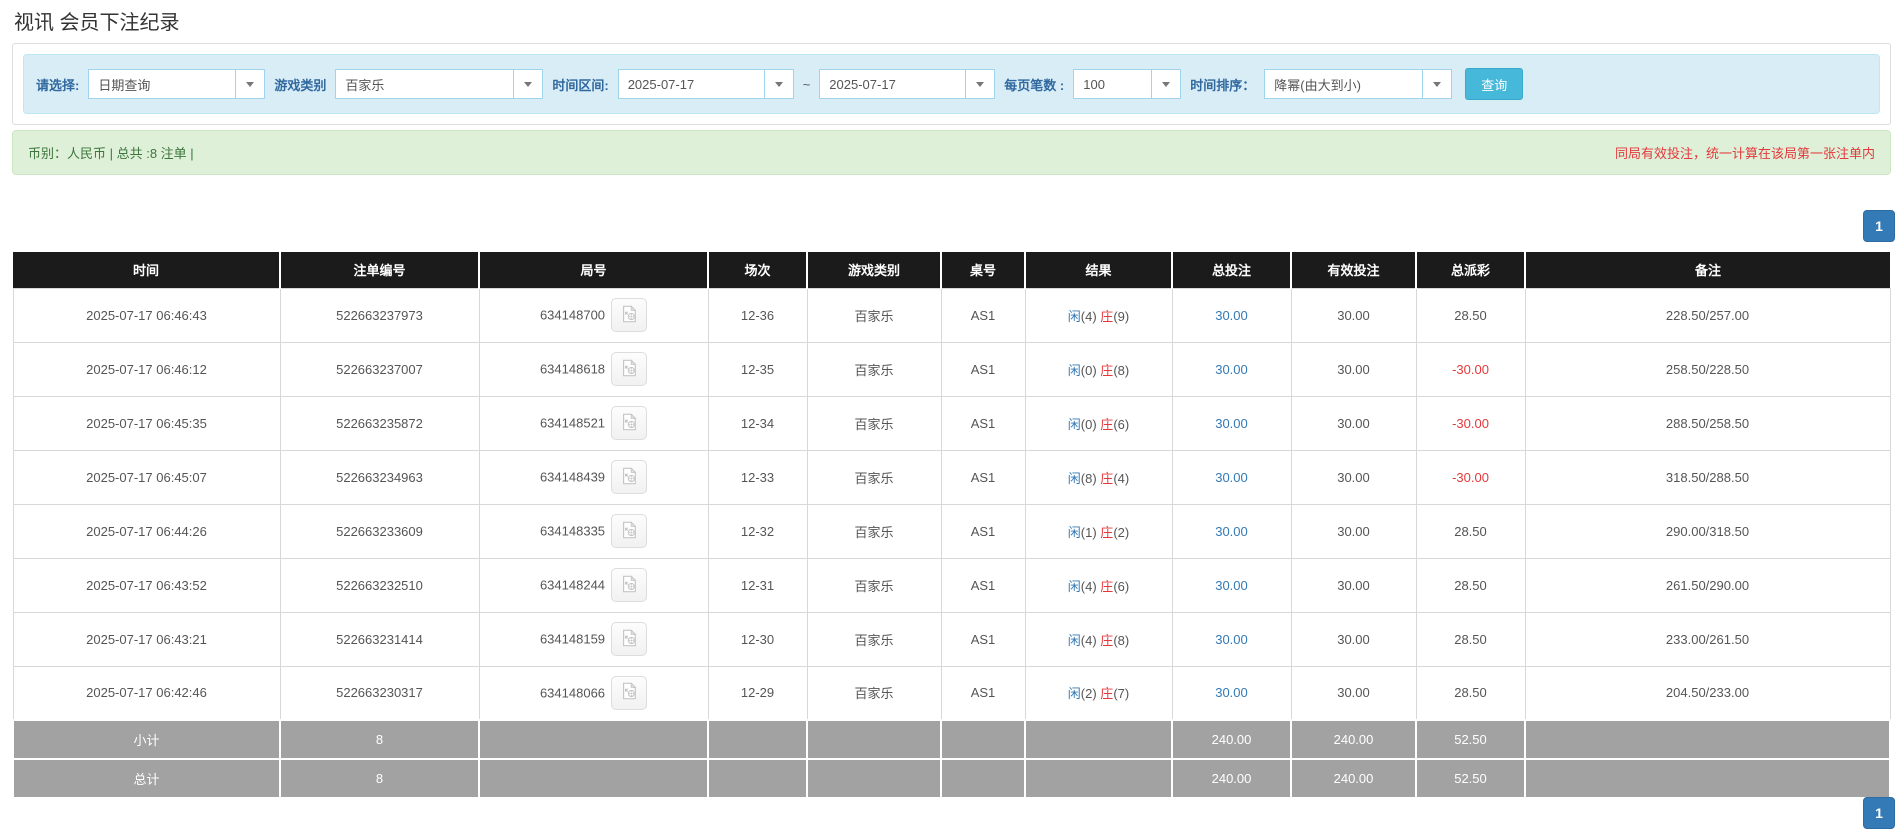 This screenshot has width=1901, height=829. I want to click on cell-bet-id: 522663232510, so click(379, 585).